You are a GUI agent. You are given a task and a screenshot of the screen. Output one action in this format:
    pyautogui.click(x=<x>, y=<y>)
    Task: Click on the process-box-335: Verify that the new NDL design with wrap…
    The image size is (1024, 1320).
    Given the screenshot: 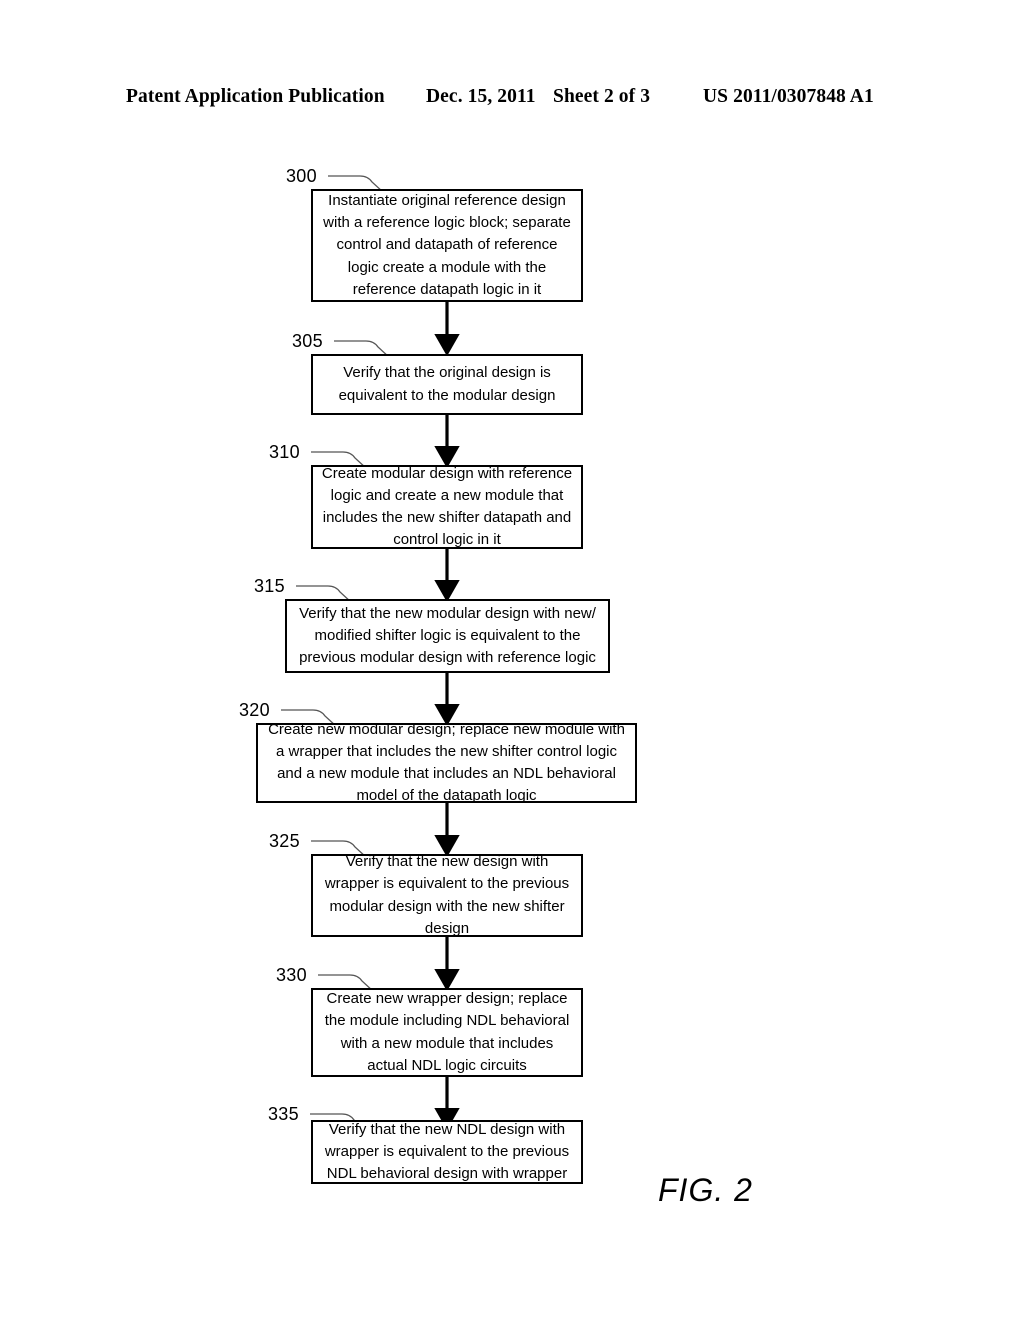 What is the action you would take?
    pyautogui.click(x=447, y=1152)
    